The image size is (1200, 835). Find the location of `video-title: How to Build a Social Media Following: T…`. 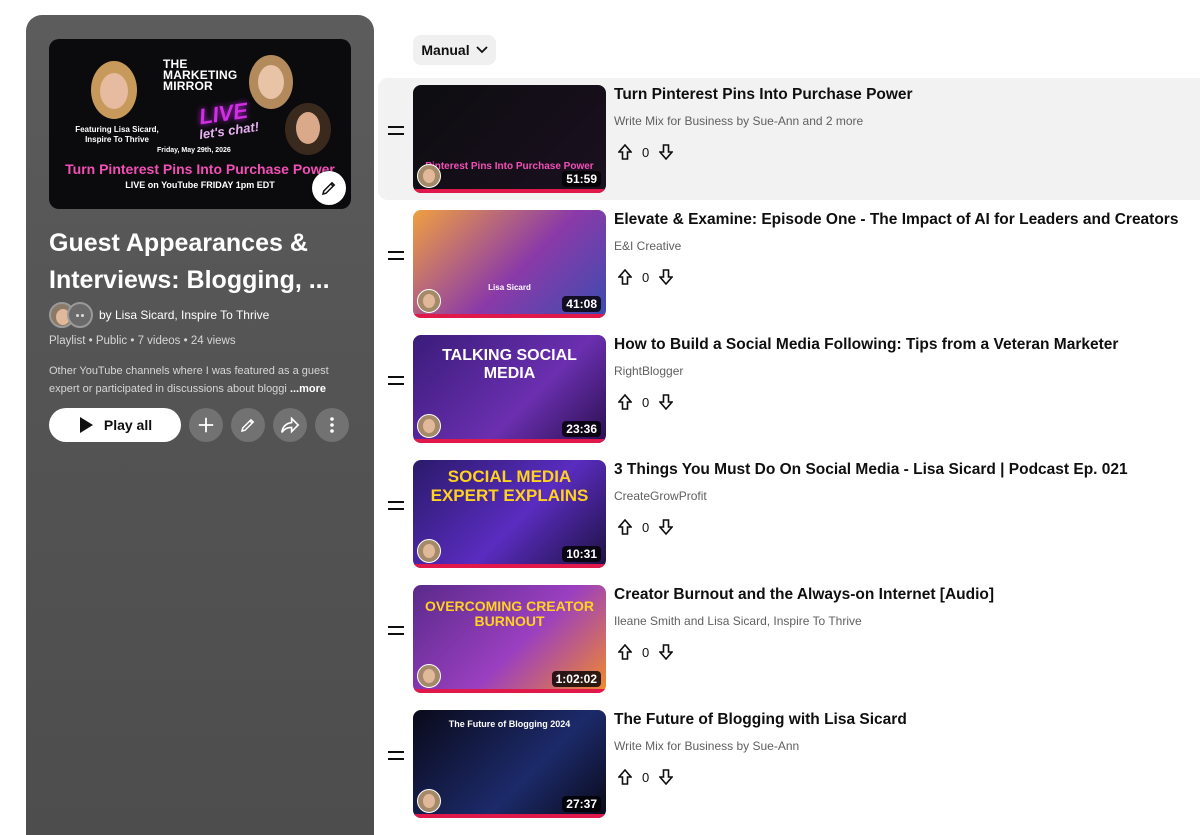

video-title: How to Build a Social Media Following: T… is located at coordinates (866, 345).